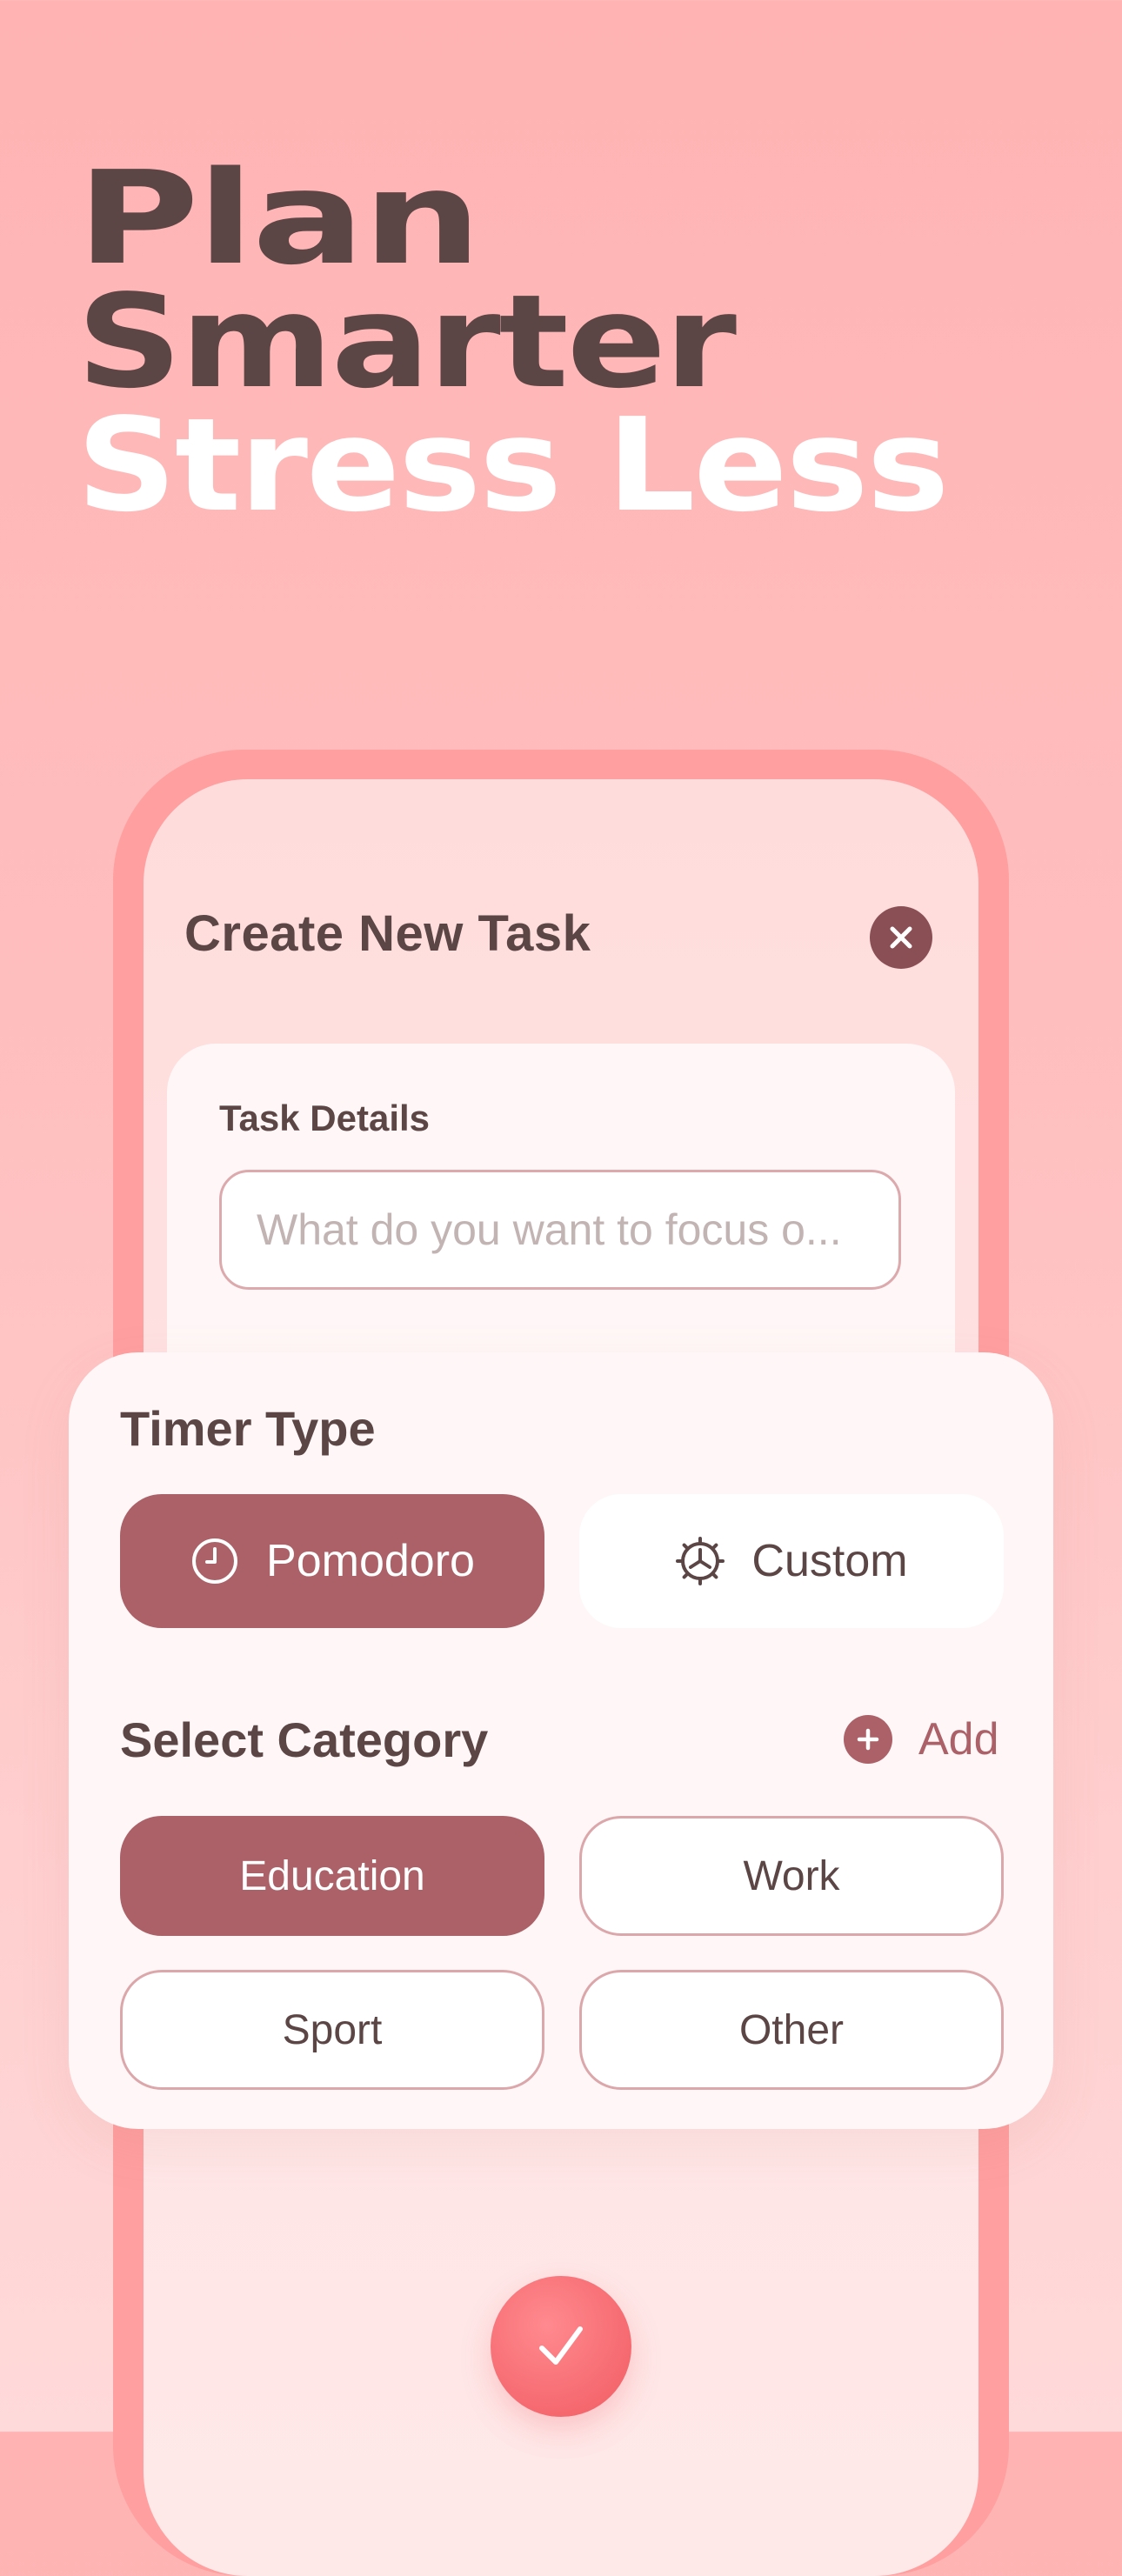 The height and width of the screenshot is (2576, 1122). I want to click on add-category-button: Add, so click(921, 1739).